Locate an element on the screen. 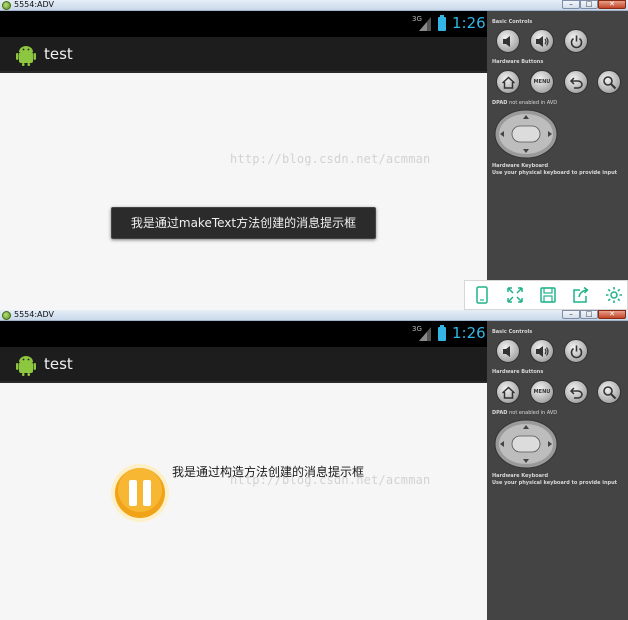 This screenshot has height=620, width=628. phone-icon is located at coordinates (482, 295).